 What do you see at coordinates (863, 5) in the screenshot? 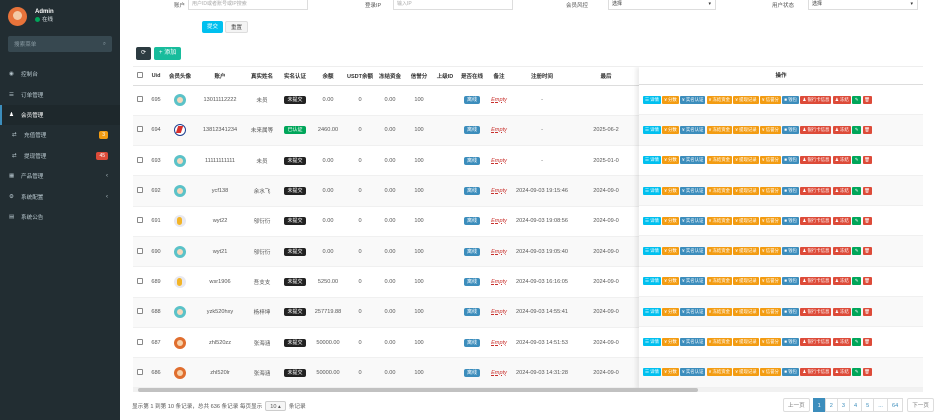
I see `state-select: 选择` at bounding box center [863, 5].